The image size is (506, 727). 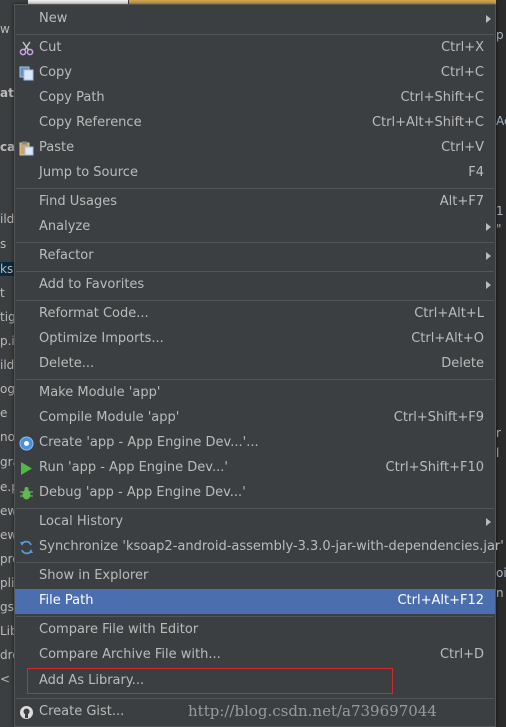 What do you see at coordinates (7, 147) in the screenshot?
I see `tree-fragment: ca` at bounding box center [7, 147].